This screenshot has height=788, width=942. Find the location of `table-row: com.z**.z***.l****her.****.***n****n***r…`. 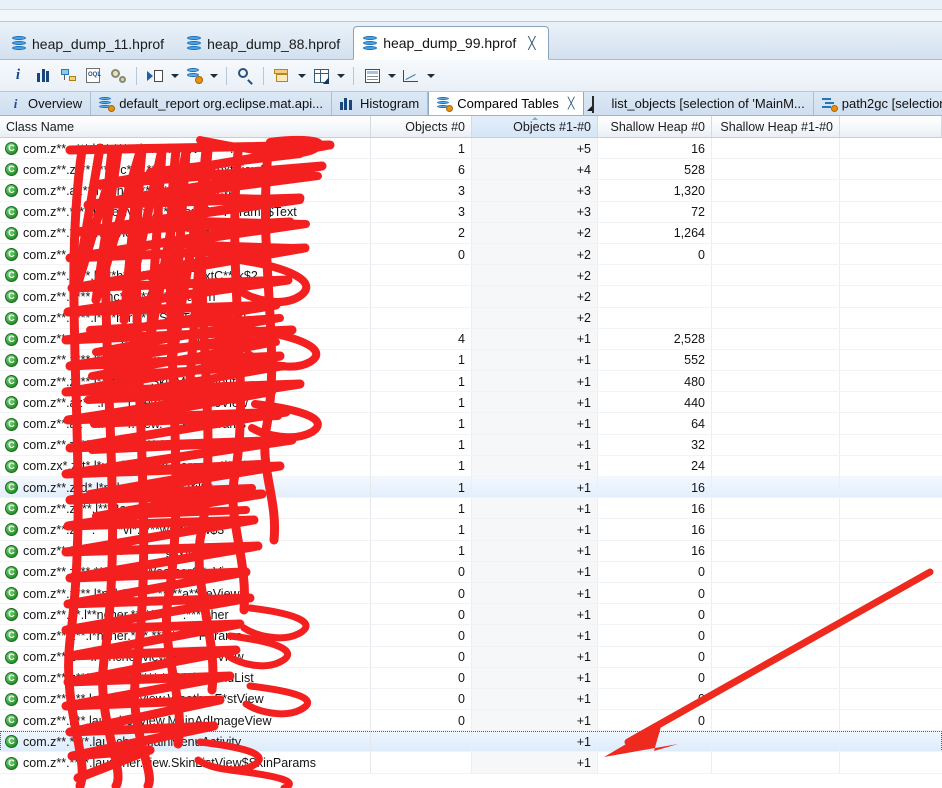

table-row: com.z**.z***.l****her.****.***n****n***r… is located at coordinates (471, 445).